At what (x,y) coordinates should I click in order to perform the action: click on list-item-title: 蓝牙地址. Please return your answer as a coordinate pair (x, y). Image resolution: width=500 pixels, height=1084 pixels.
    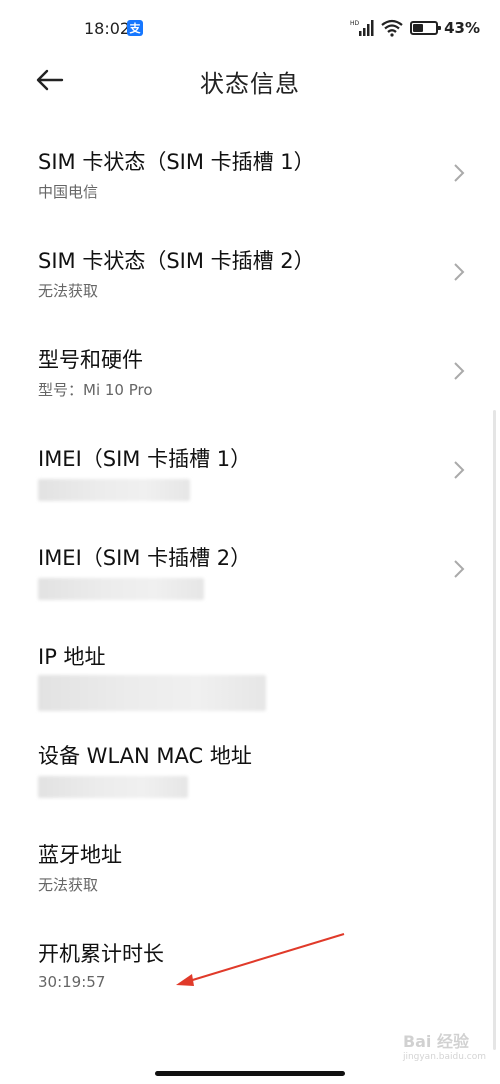
    Looking at the image, I should click on (80, 855).